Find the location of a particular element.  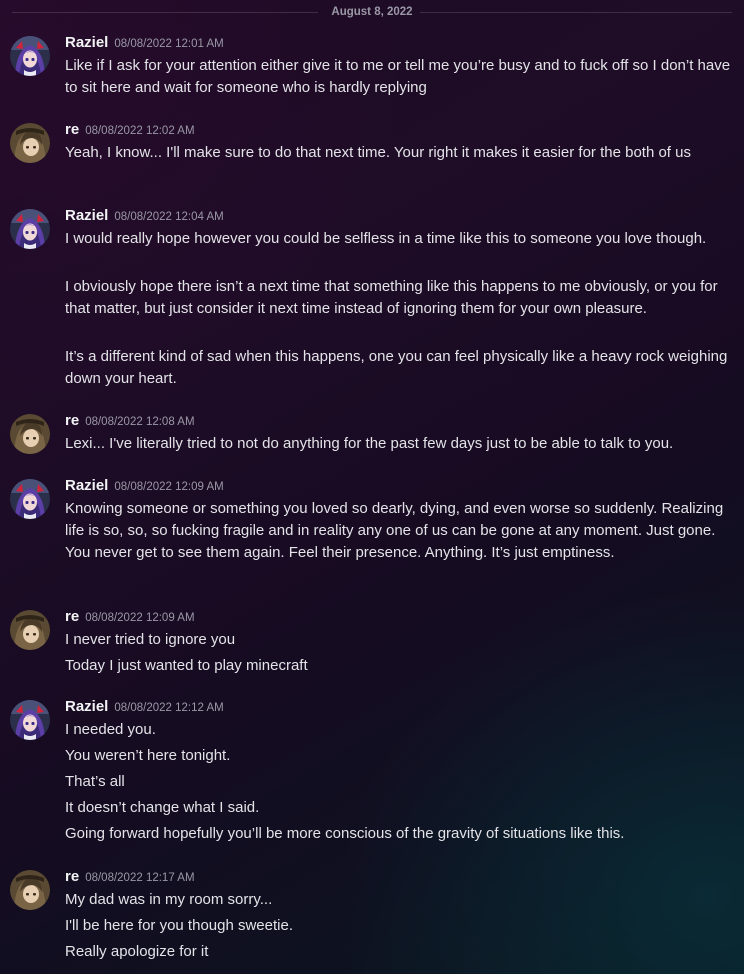

message-header: Raziel 08/08/2022 12:01 AM is located at coordinates (144, 43).